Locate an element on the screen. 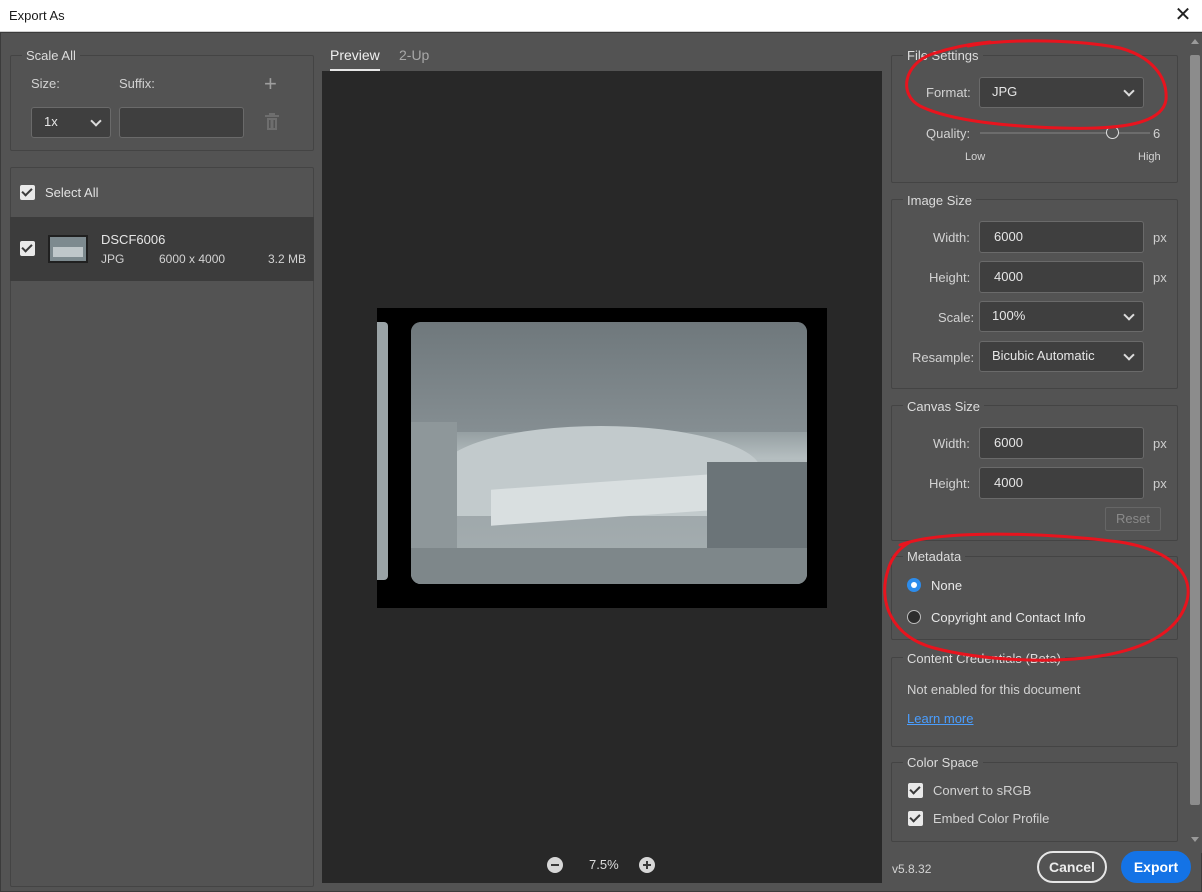 The image size is (1202, 892). content-credentials-group is located at coordinates (1034, 702).